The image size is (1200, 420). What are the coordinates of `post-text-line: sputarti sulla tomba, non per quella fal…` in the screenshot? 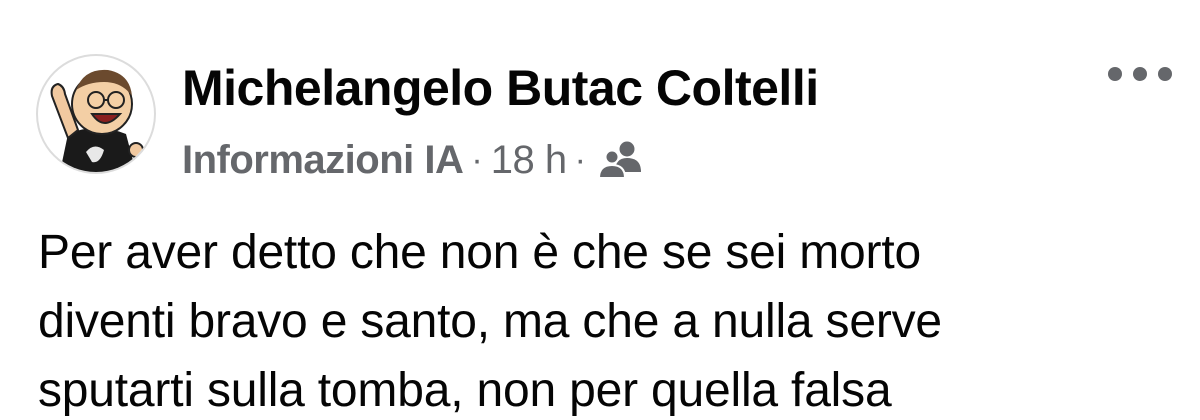 It's located at (465, 390).